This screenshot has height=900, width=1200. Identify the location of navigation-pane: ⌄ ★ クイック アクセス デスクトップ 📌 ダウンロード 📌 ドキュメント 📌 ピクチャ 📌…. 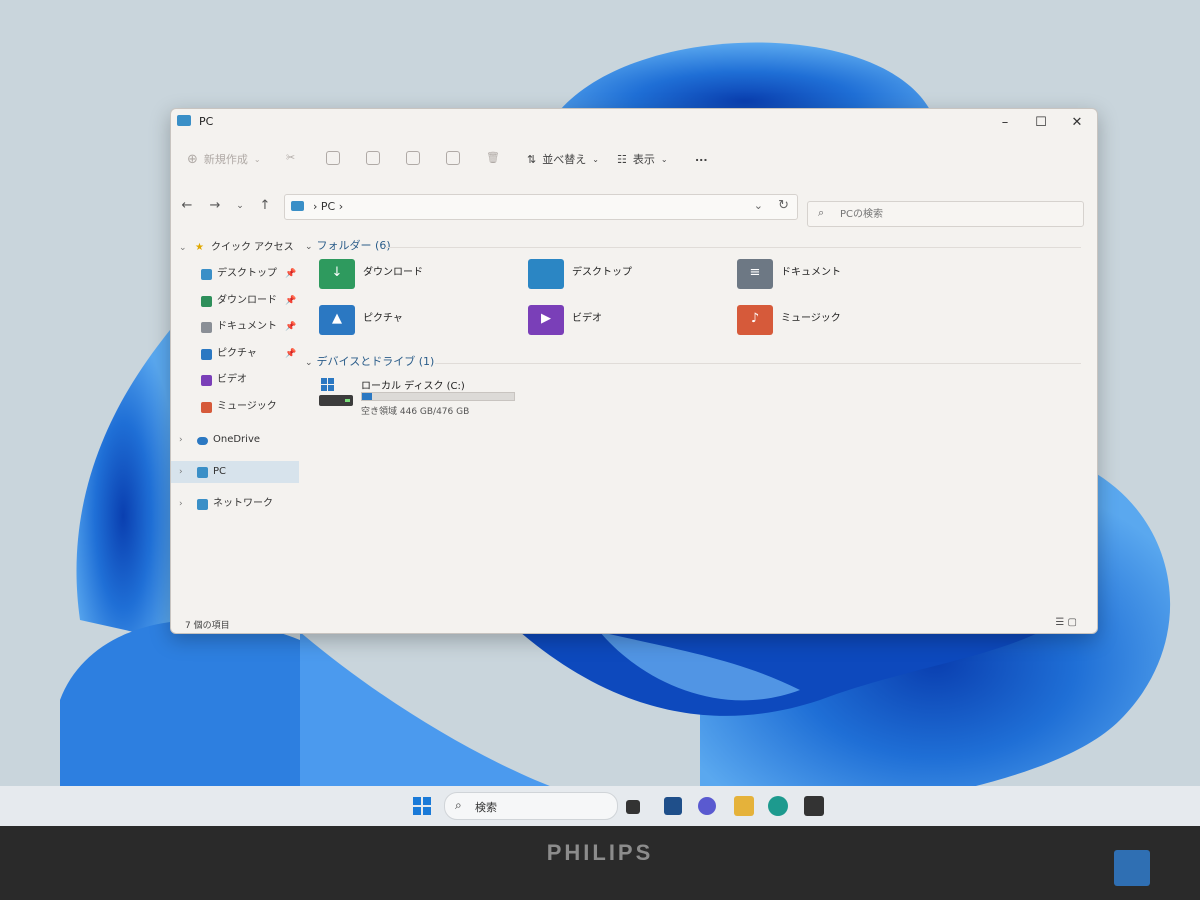
(235, 427).